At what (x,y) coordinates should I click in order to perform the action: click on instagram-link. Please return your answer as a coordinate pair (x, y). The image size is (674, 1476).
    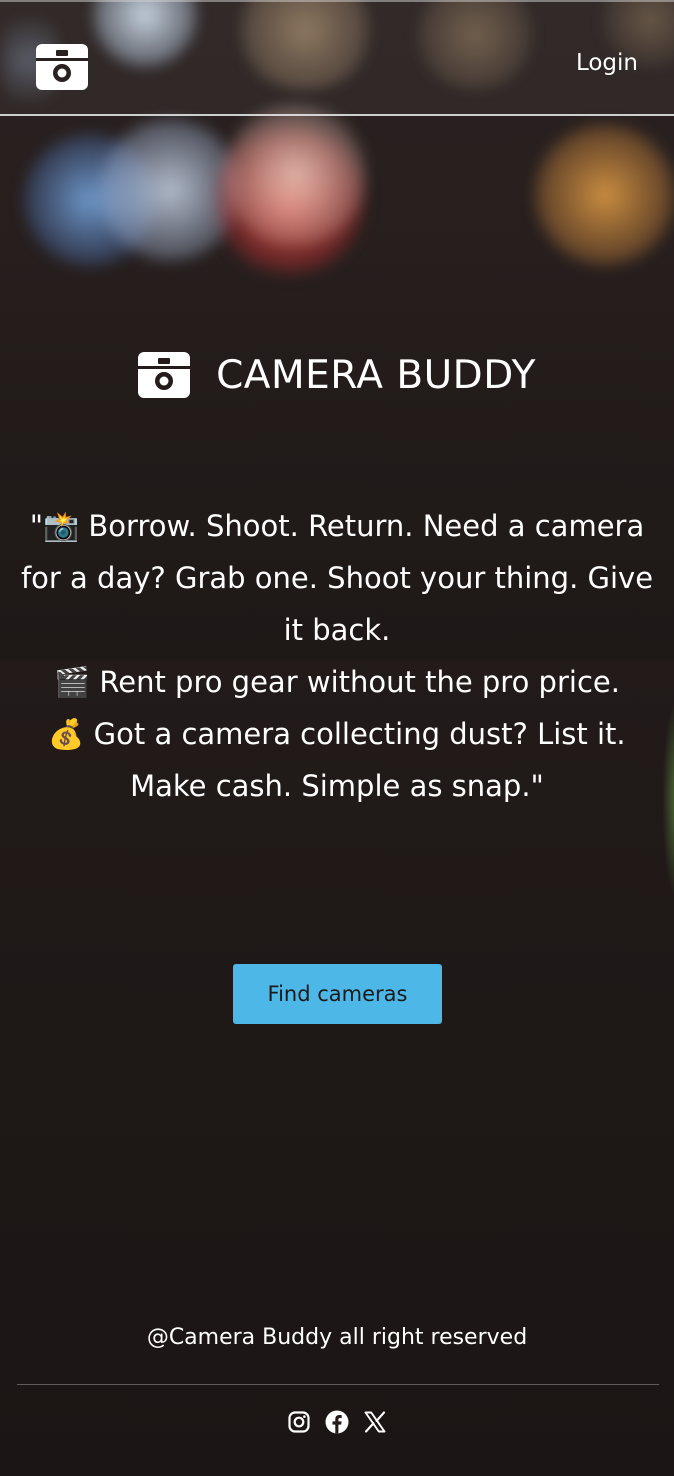
    Looking at the image, I should click on (299, 1422).